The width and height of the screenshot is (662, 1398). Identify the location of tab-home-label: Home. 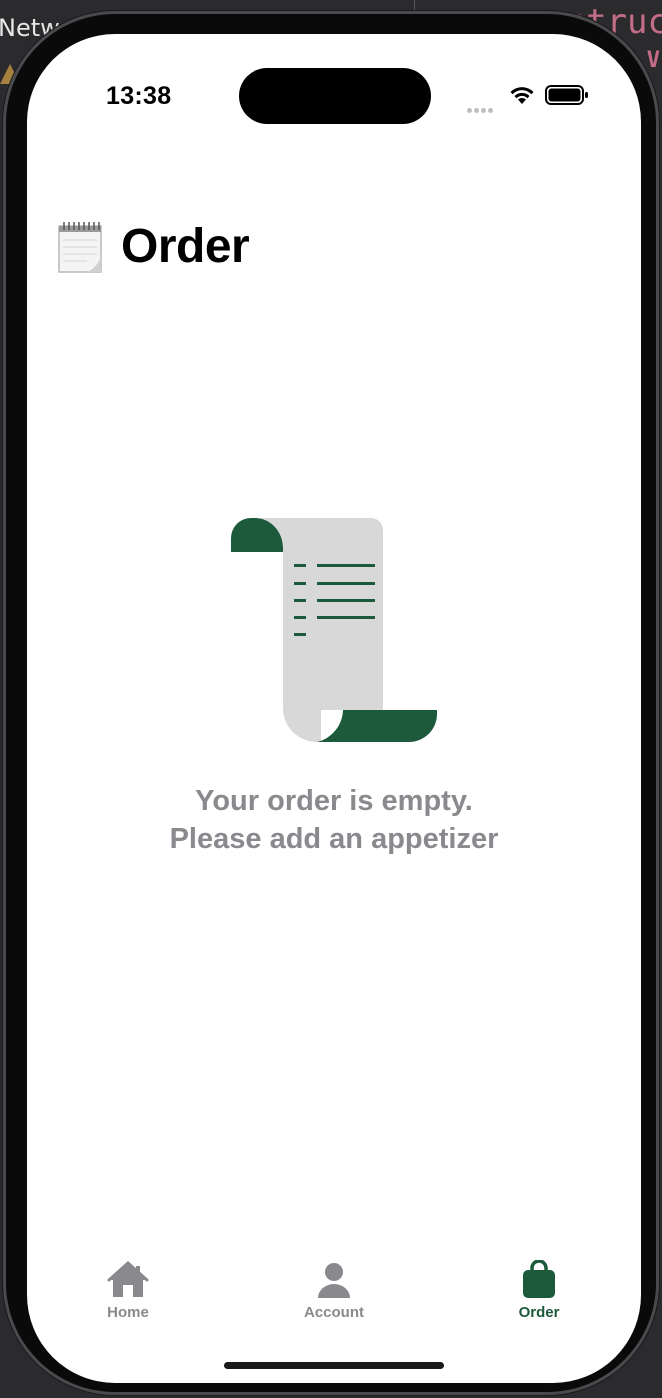
(128, 1312).